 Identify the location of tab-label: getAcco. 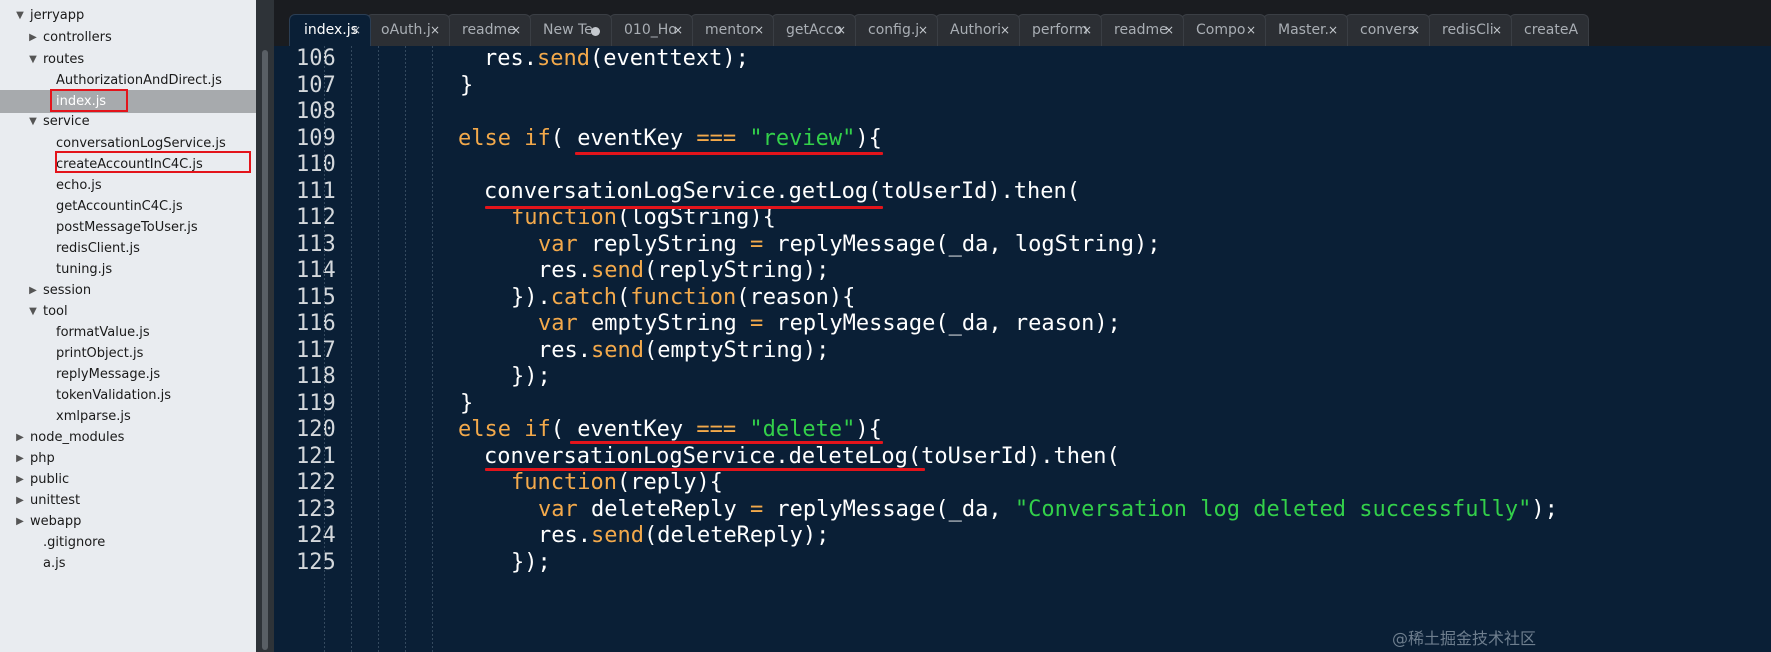
(814, 30).